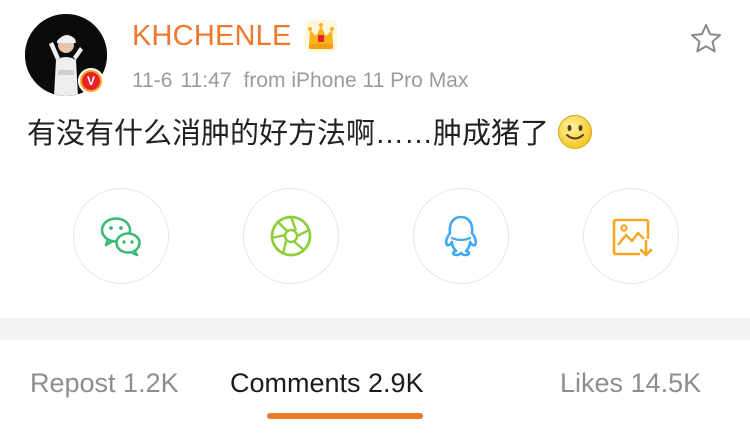 This screenshot has width=750, height=440. I want to click on verified-badge-label: V, so click(91, 81).